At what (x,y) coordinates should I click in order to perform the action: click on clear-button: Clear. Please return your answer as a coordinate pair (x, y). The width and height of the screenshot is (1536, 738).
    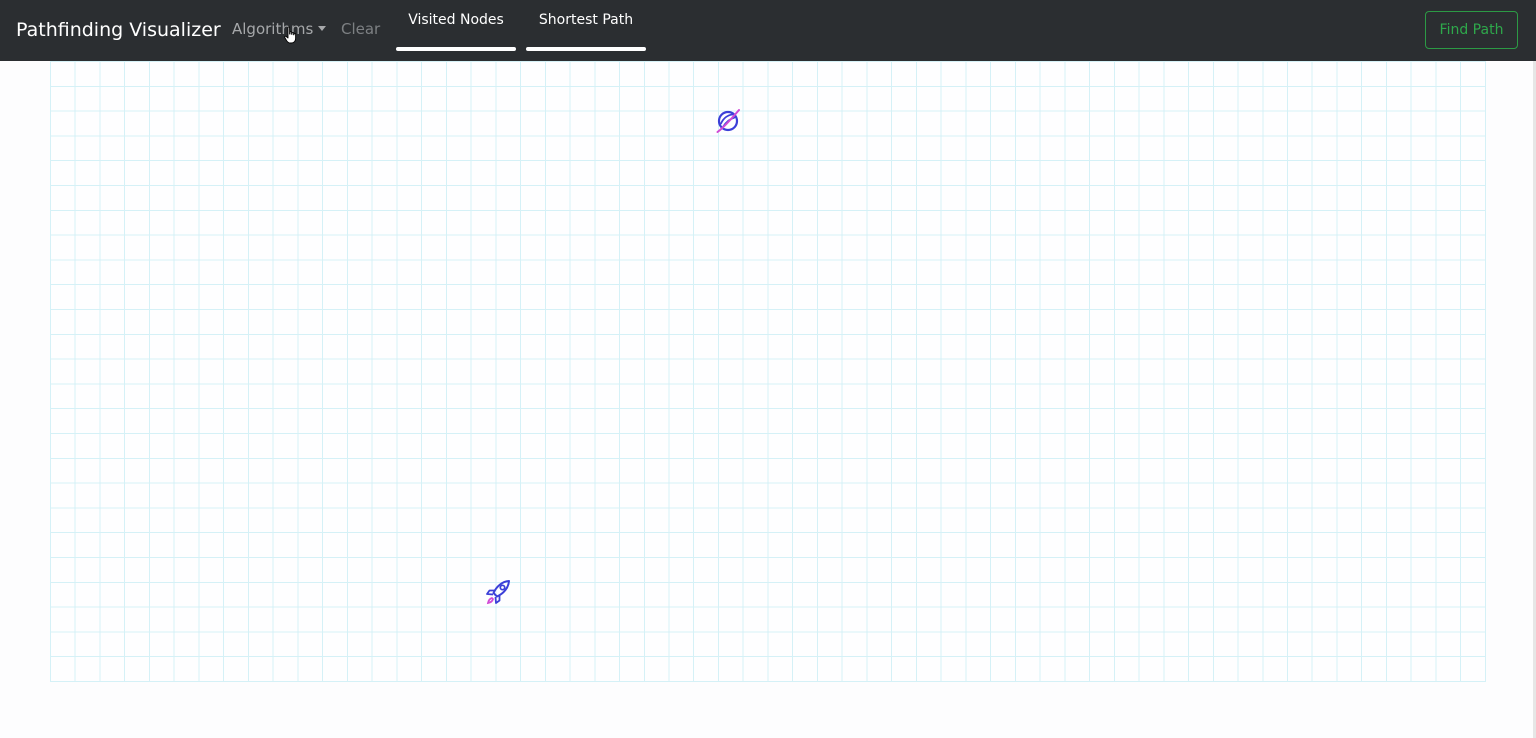
    Looking at the image, I should click on (360, 29).